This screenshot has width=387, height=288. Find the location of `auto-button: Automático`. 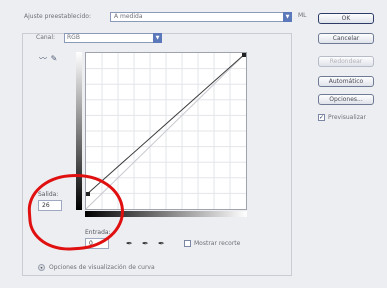

auto-button: Automático is located at coordinates (346, 81).